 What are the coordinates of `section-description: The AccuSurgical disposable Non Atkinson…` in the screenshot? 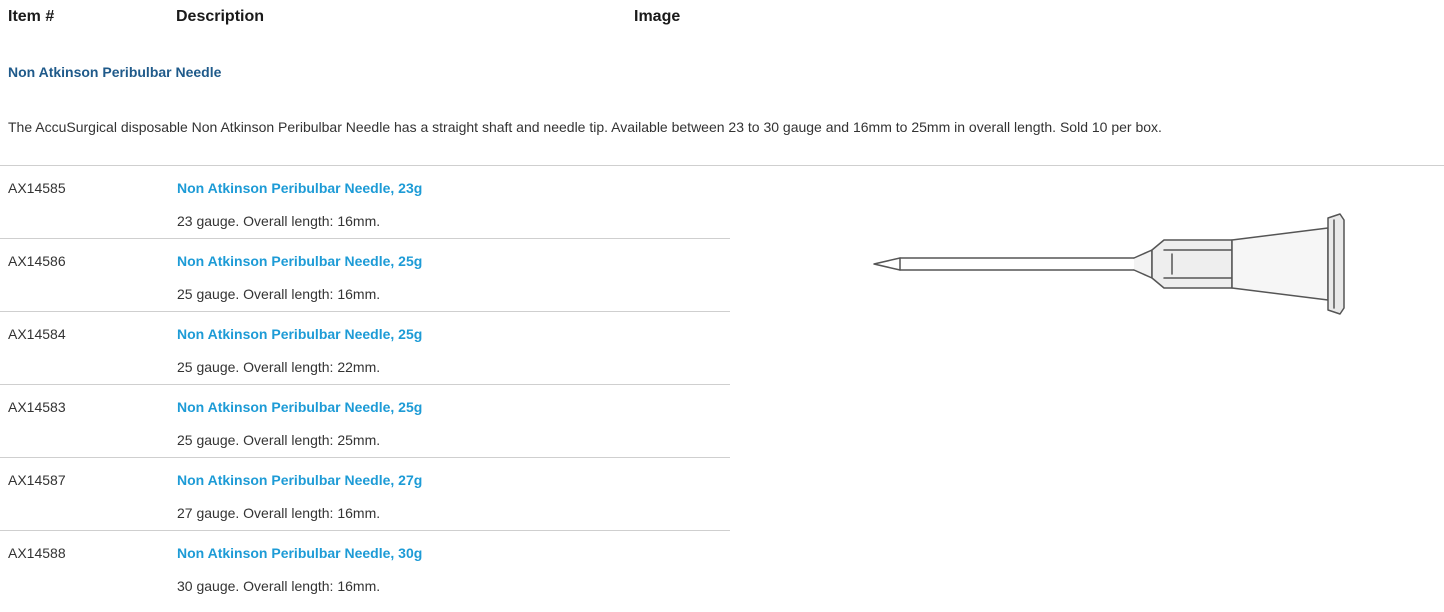 It's located at (585, 127).